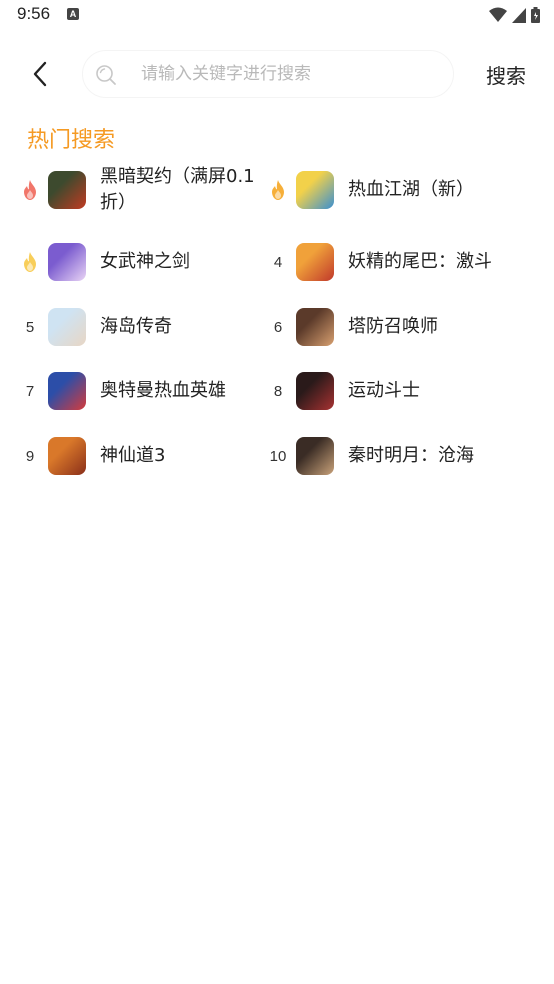 The width and height of the screenshot is (554, 984). What do you see at coordinates (30, 262) in the screenshot?
I see `flame-yellow-icon` at bounding box center [30, 262].